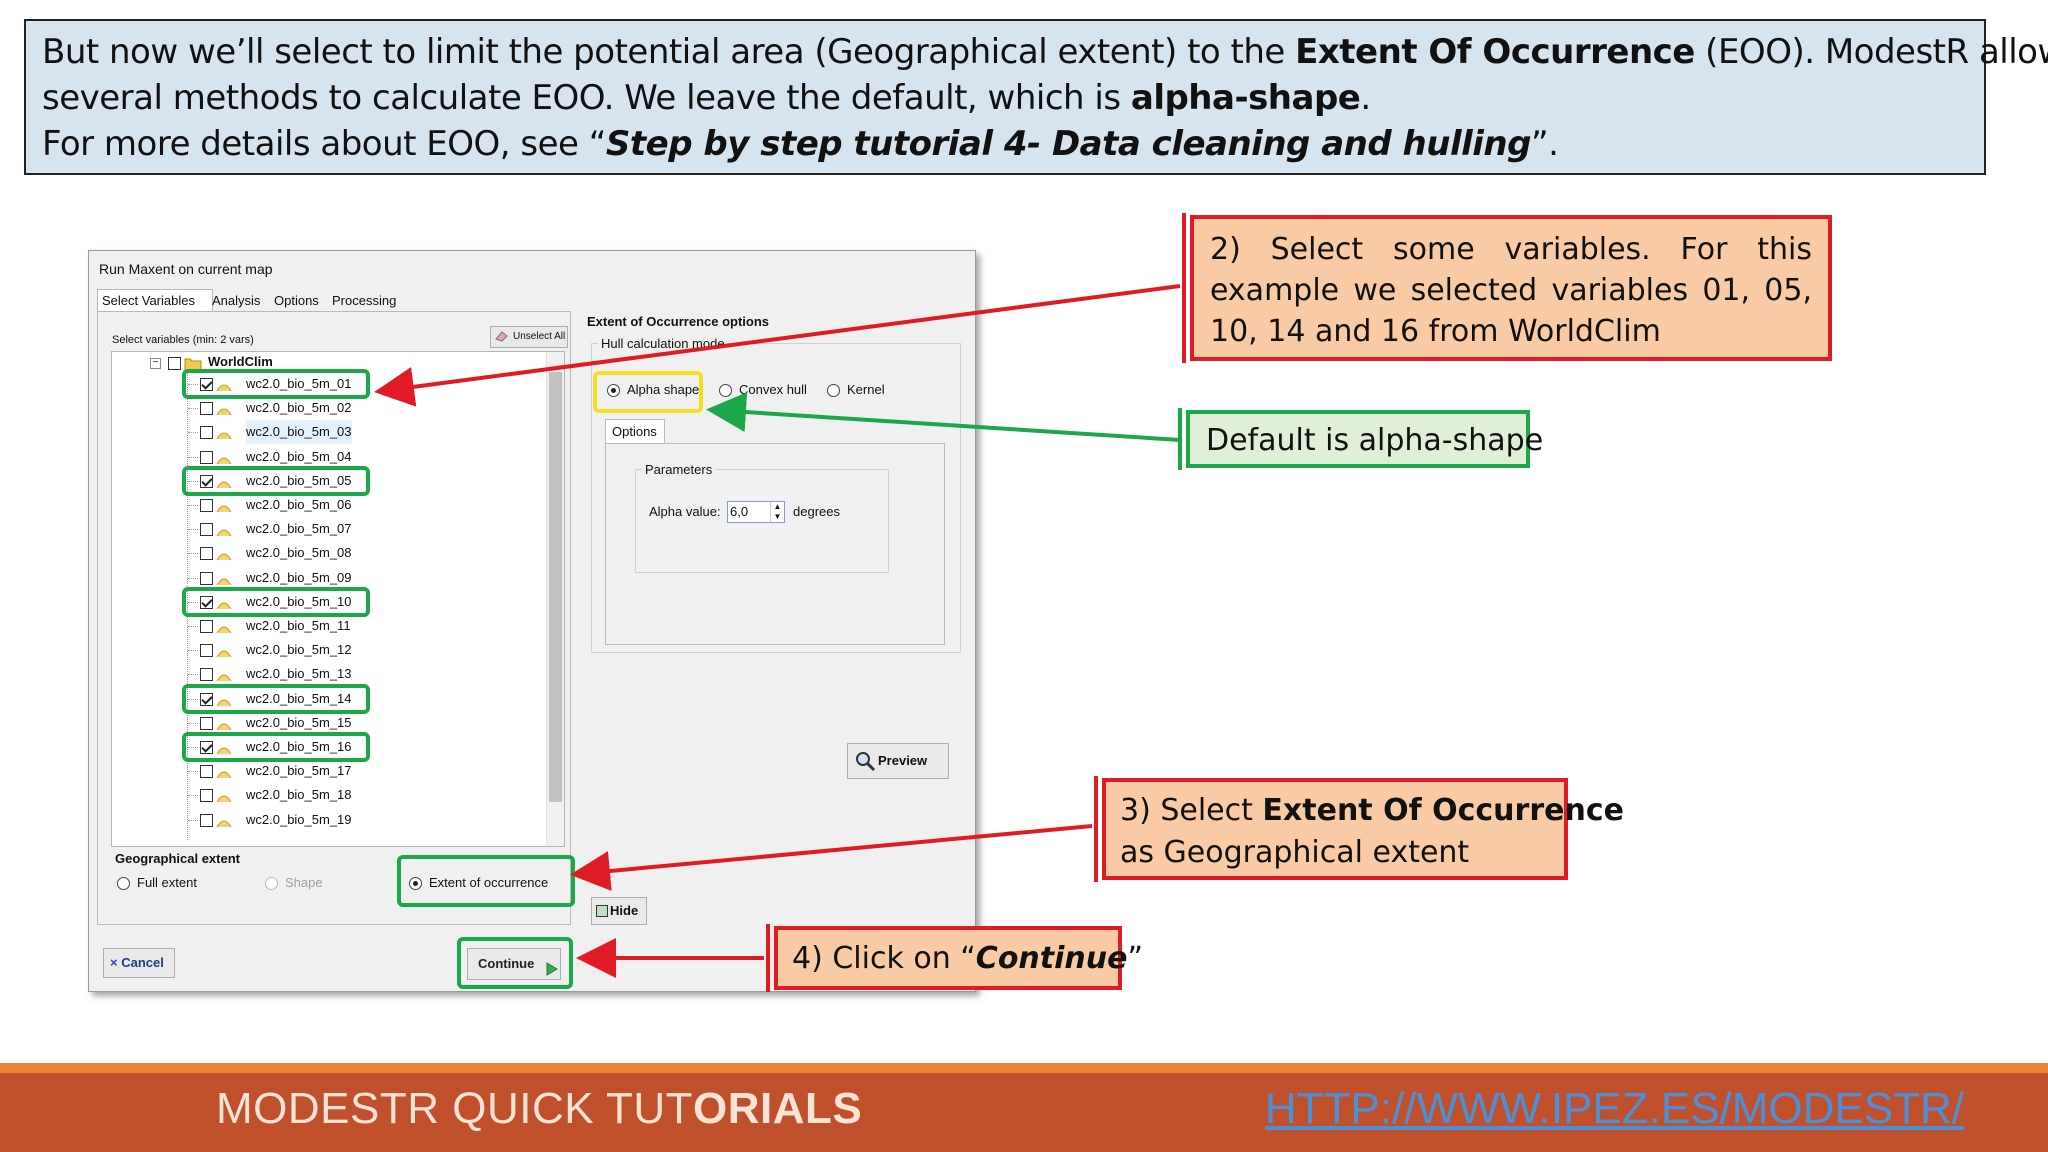 This screenshot has width=2048, height=1152. Describe the element at coordinates (455, 1108) in the screenshot. I see `footer-title-light: MODESTR QUICK TUT` at that location.